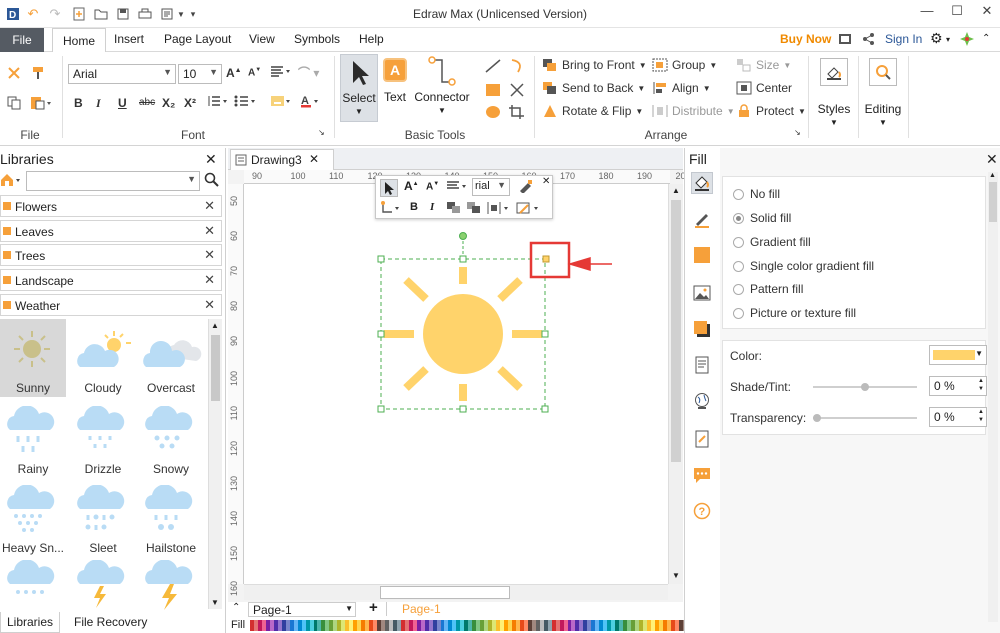 This screenshot has height=633, width=1000. I want to click on line-tool-icon, so click(493, 67).